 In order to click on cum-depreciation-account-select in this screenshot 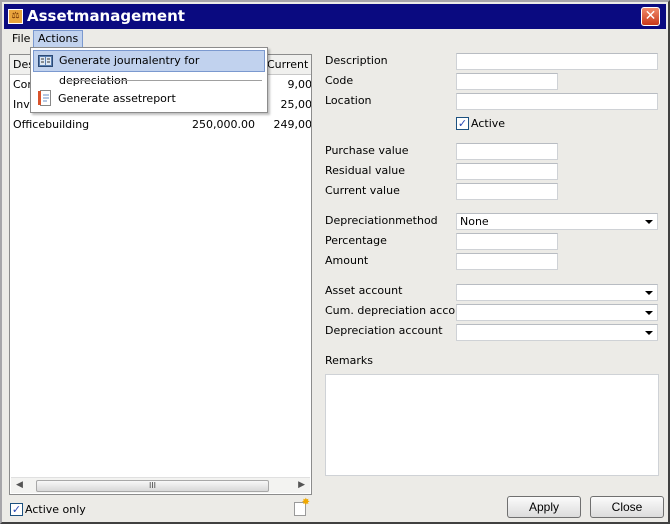, I will do `click(557, 312)`.